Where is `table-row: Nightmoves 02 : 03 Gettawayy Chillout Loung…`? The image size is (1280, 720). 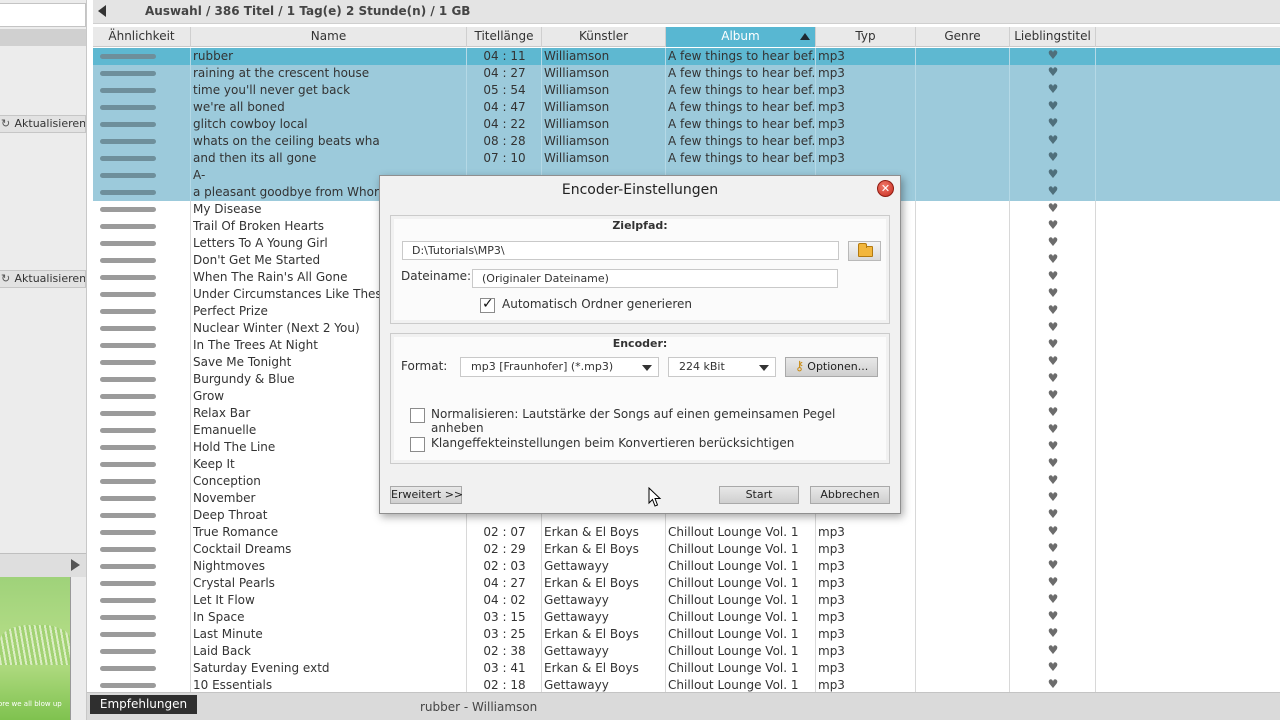
table-row: Nightmoves 02 : 03 Gettawayy Chillout Loung… is located at coordinates (686, 566).